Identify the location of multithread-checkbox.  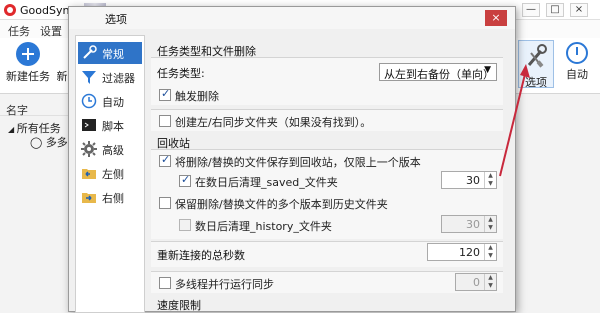
(165, 283).